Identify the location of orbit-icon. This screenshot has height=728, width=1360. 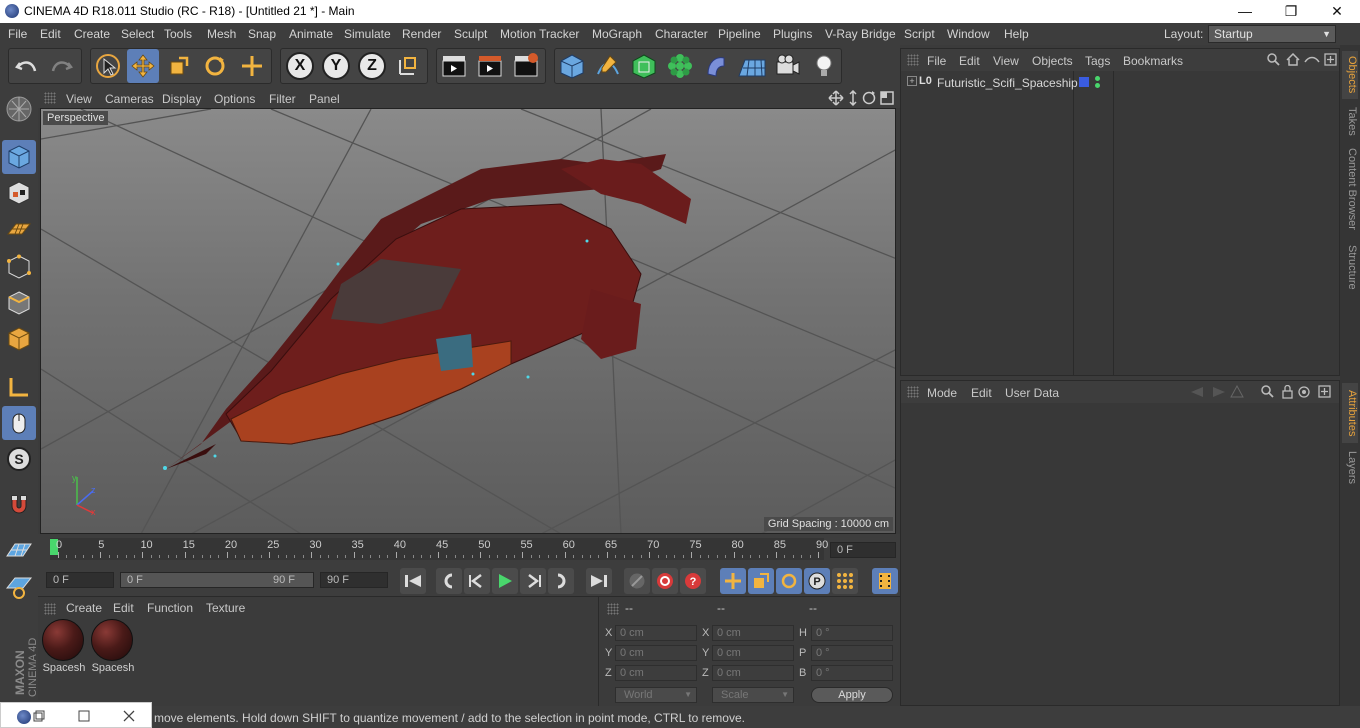
(869, 98).